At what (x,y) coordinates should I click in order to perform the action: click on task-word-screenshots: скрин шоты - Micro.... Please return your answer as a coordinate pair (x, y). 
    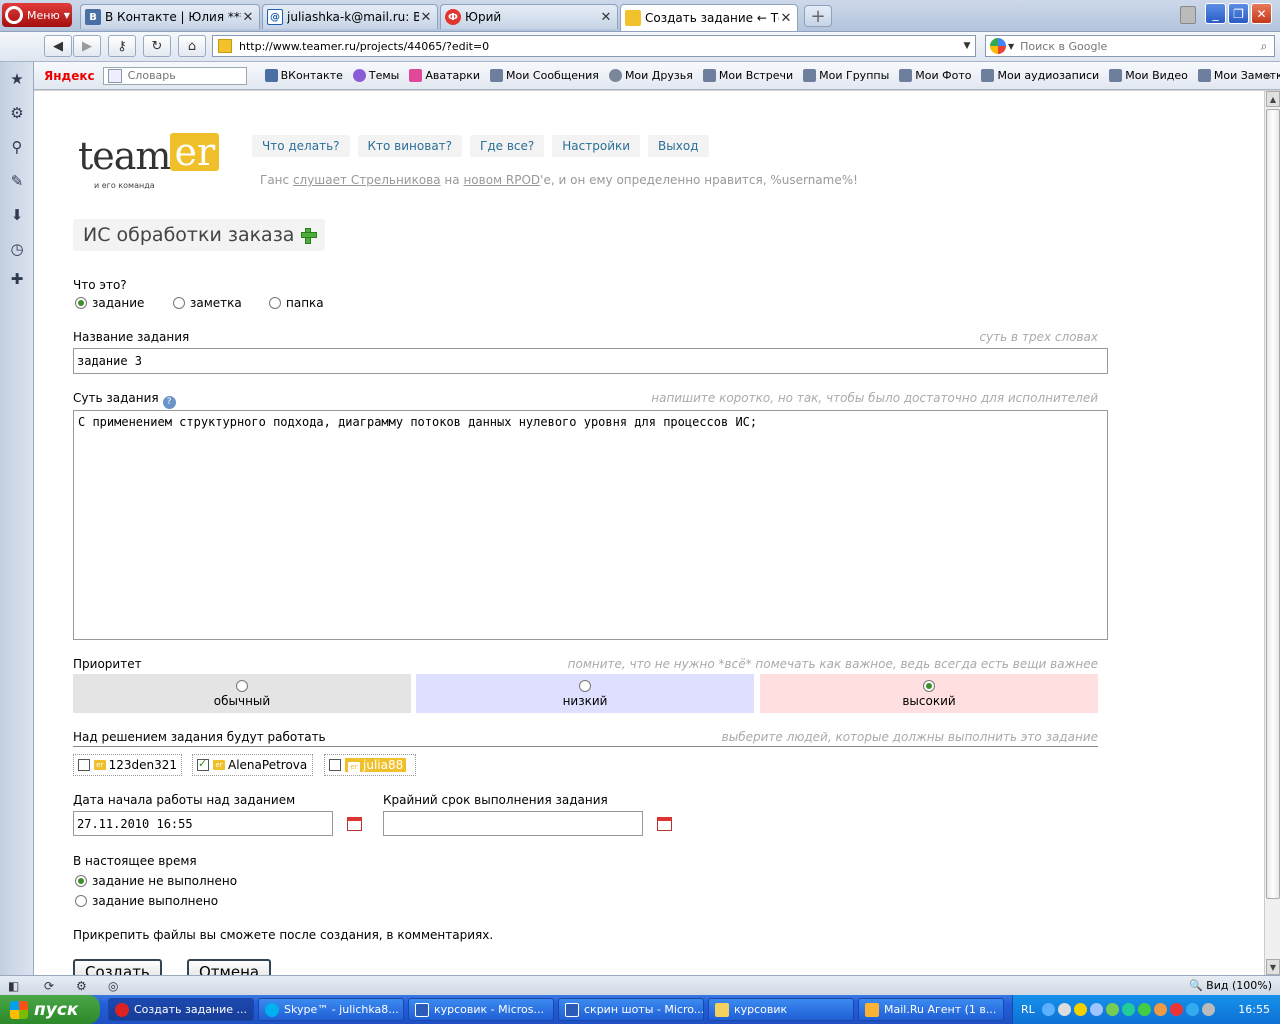
    Looking at the image, I should click on (631, 1009).